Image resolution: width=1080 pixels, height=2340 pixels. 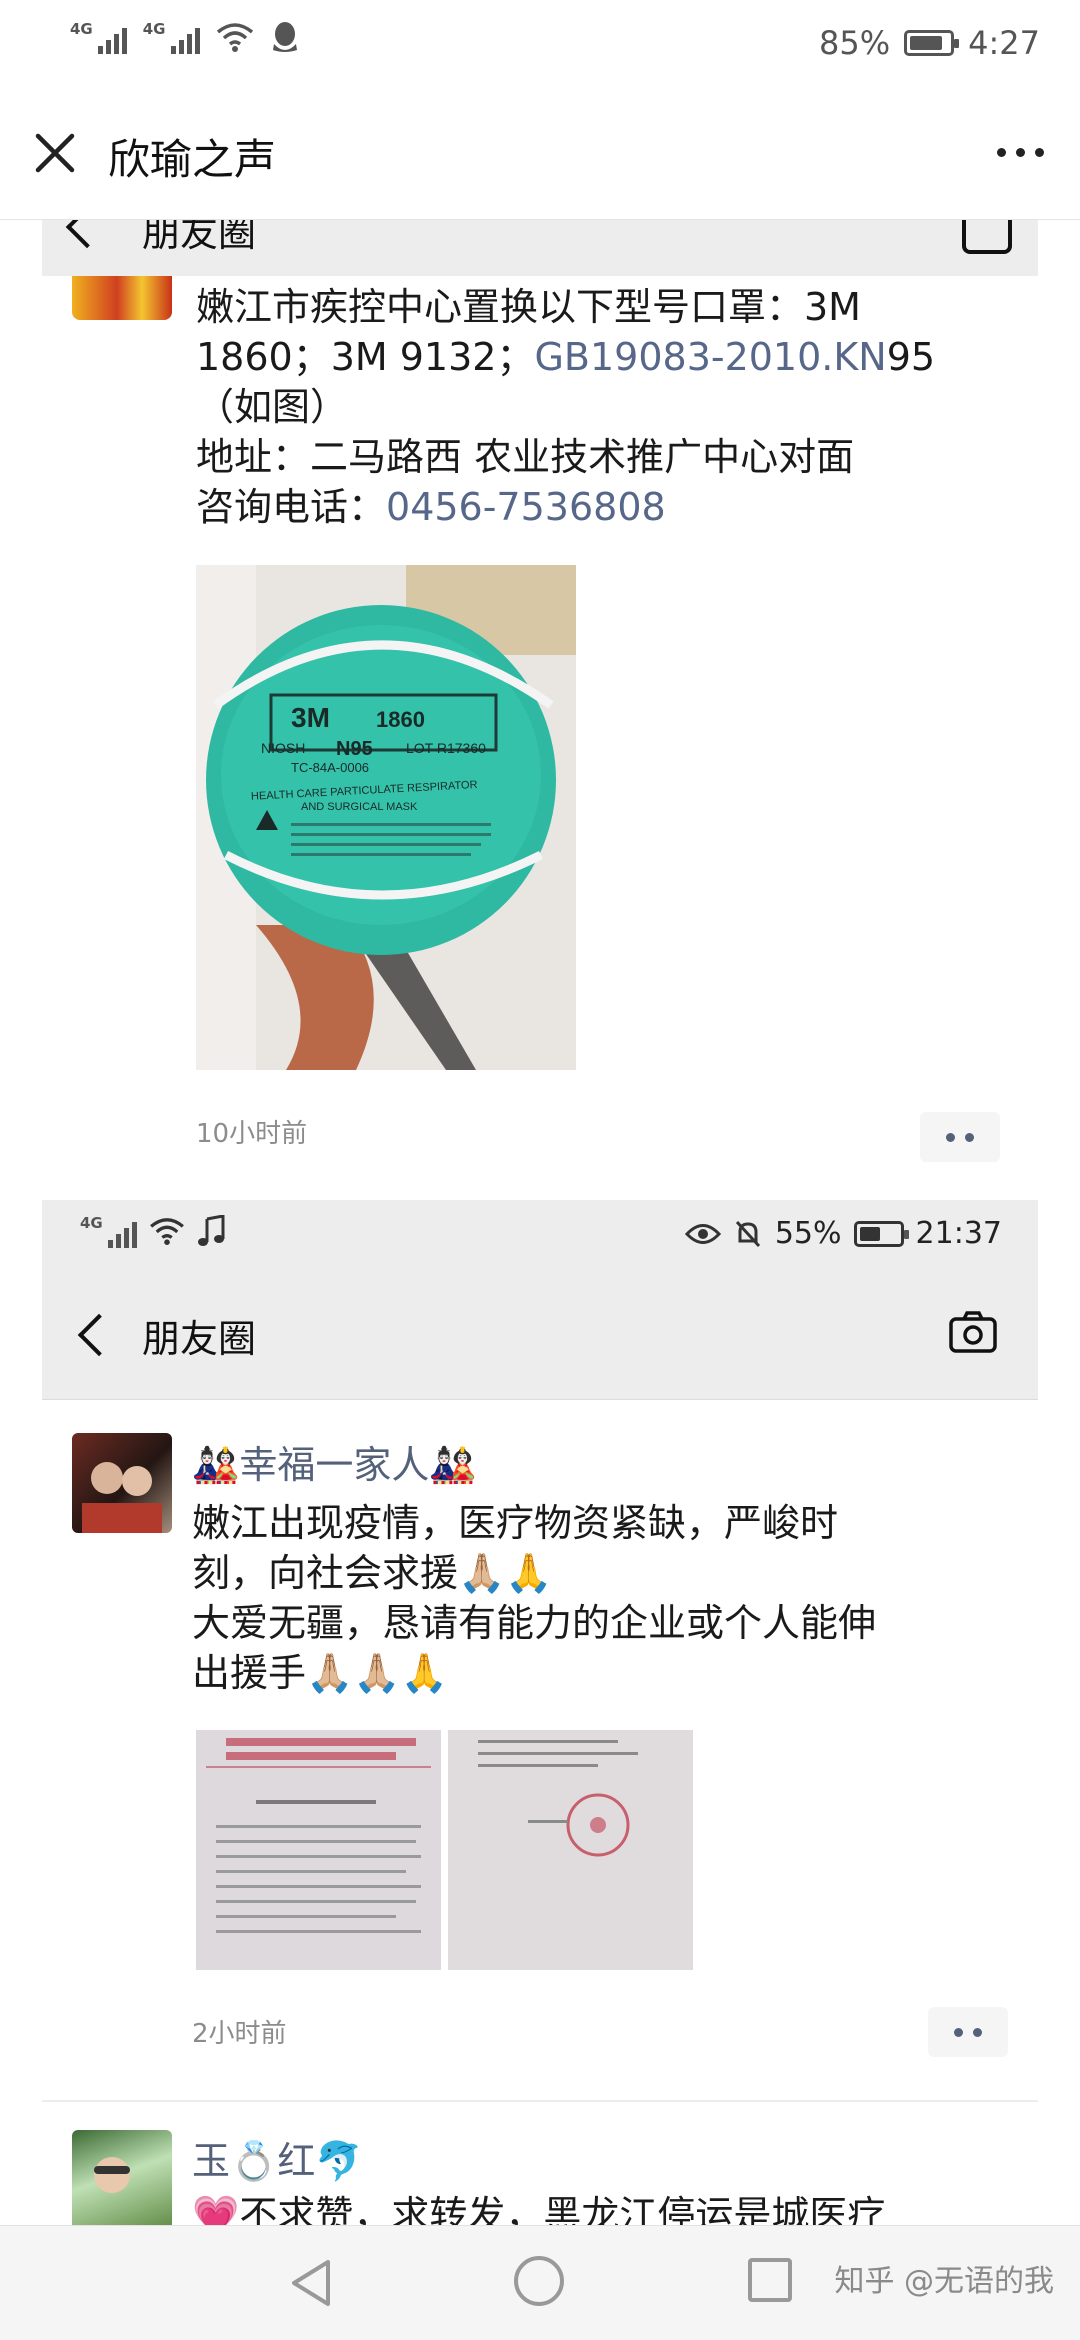 I want to click on back-nav-icon, so click(x=311, y=2283).